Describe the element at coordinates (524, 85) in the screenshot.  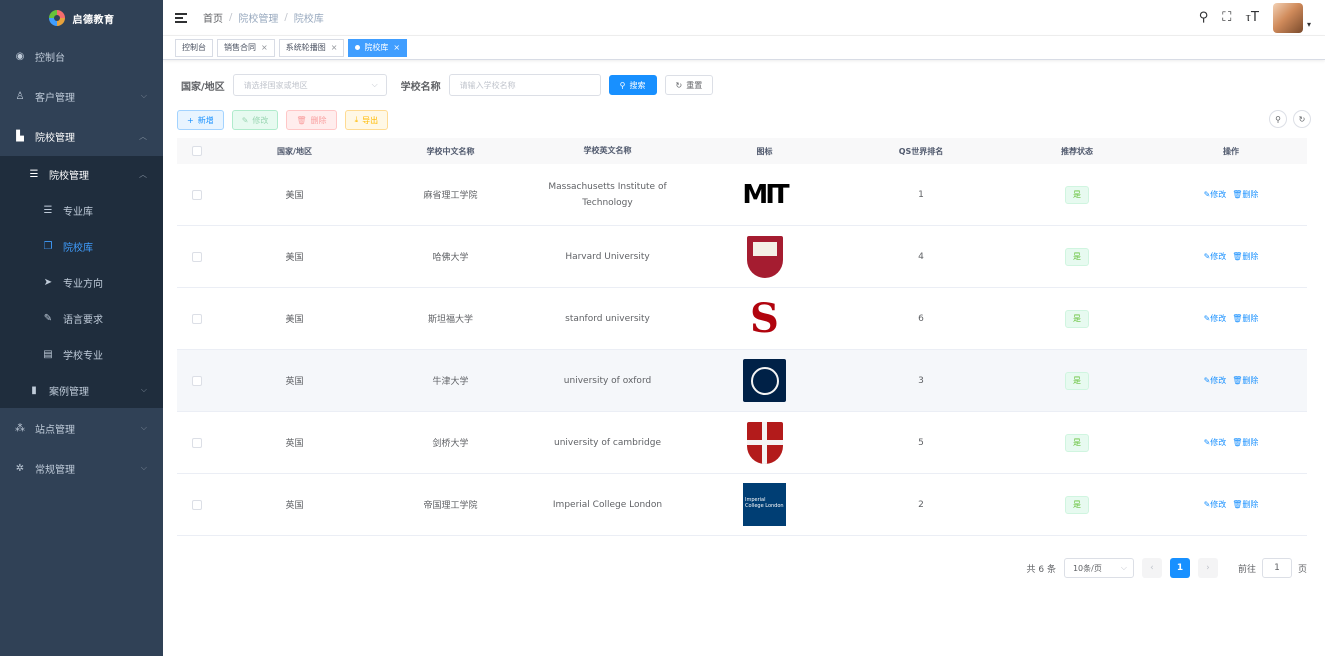
I see `school-name-input: 请输入学校名称` at that location.